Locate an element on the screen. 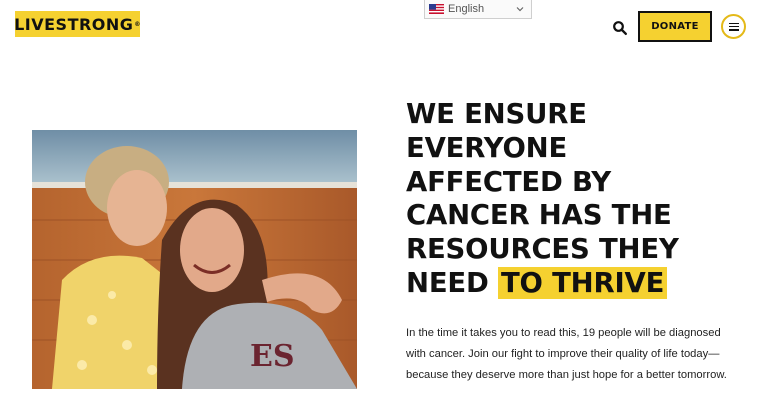  menu-button is located at coordinates (733, 26).